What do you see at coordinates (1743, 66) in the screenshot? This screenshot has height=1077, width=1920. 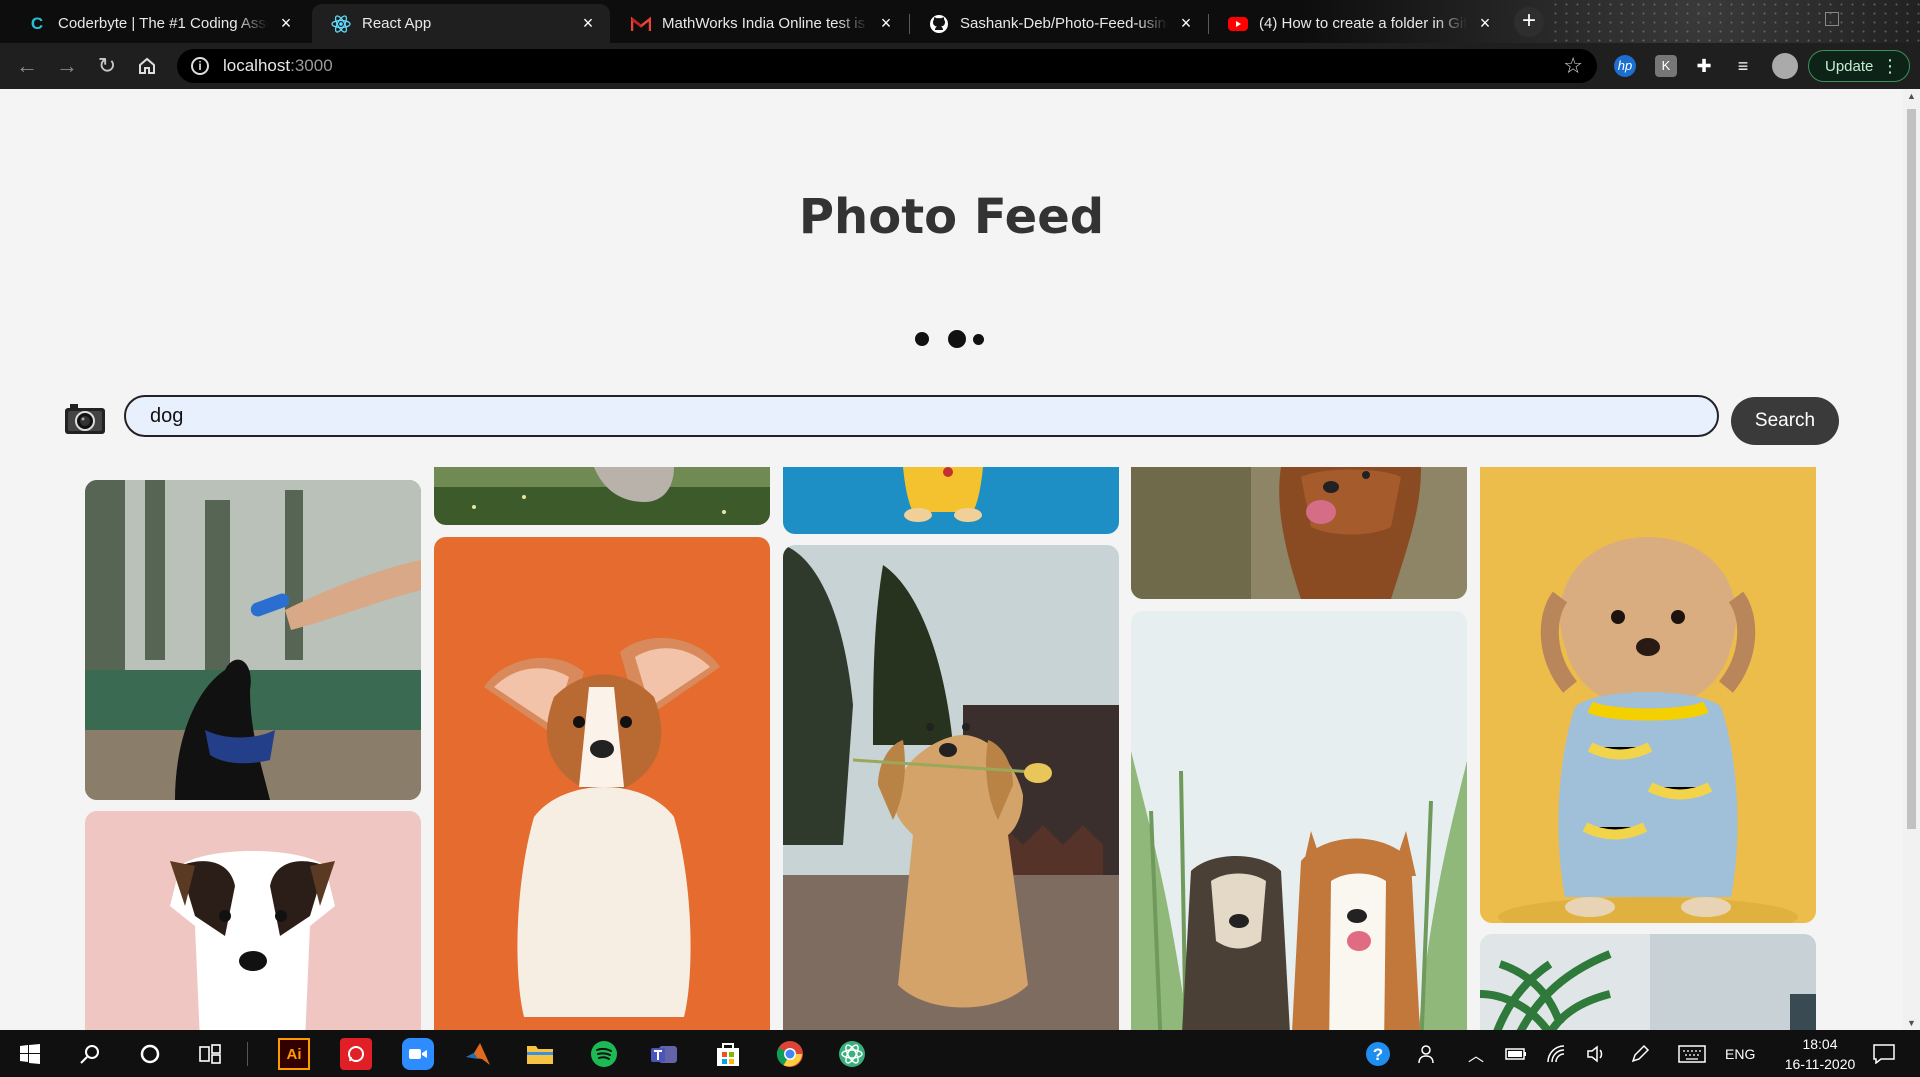 I see `reading-list-icon: ≡` at bounding box center [1743, 66].